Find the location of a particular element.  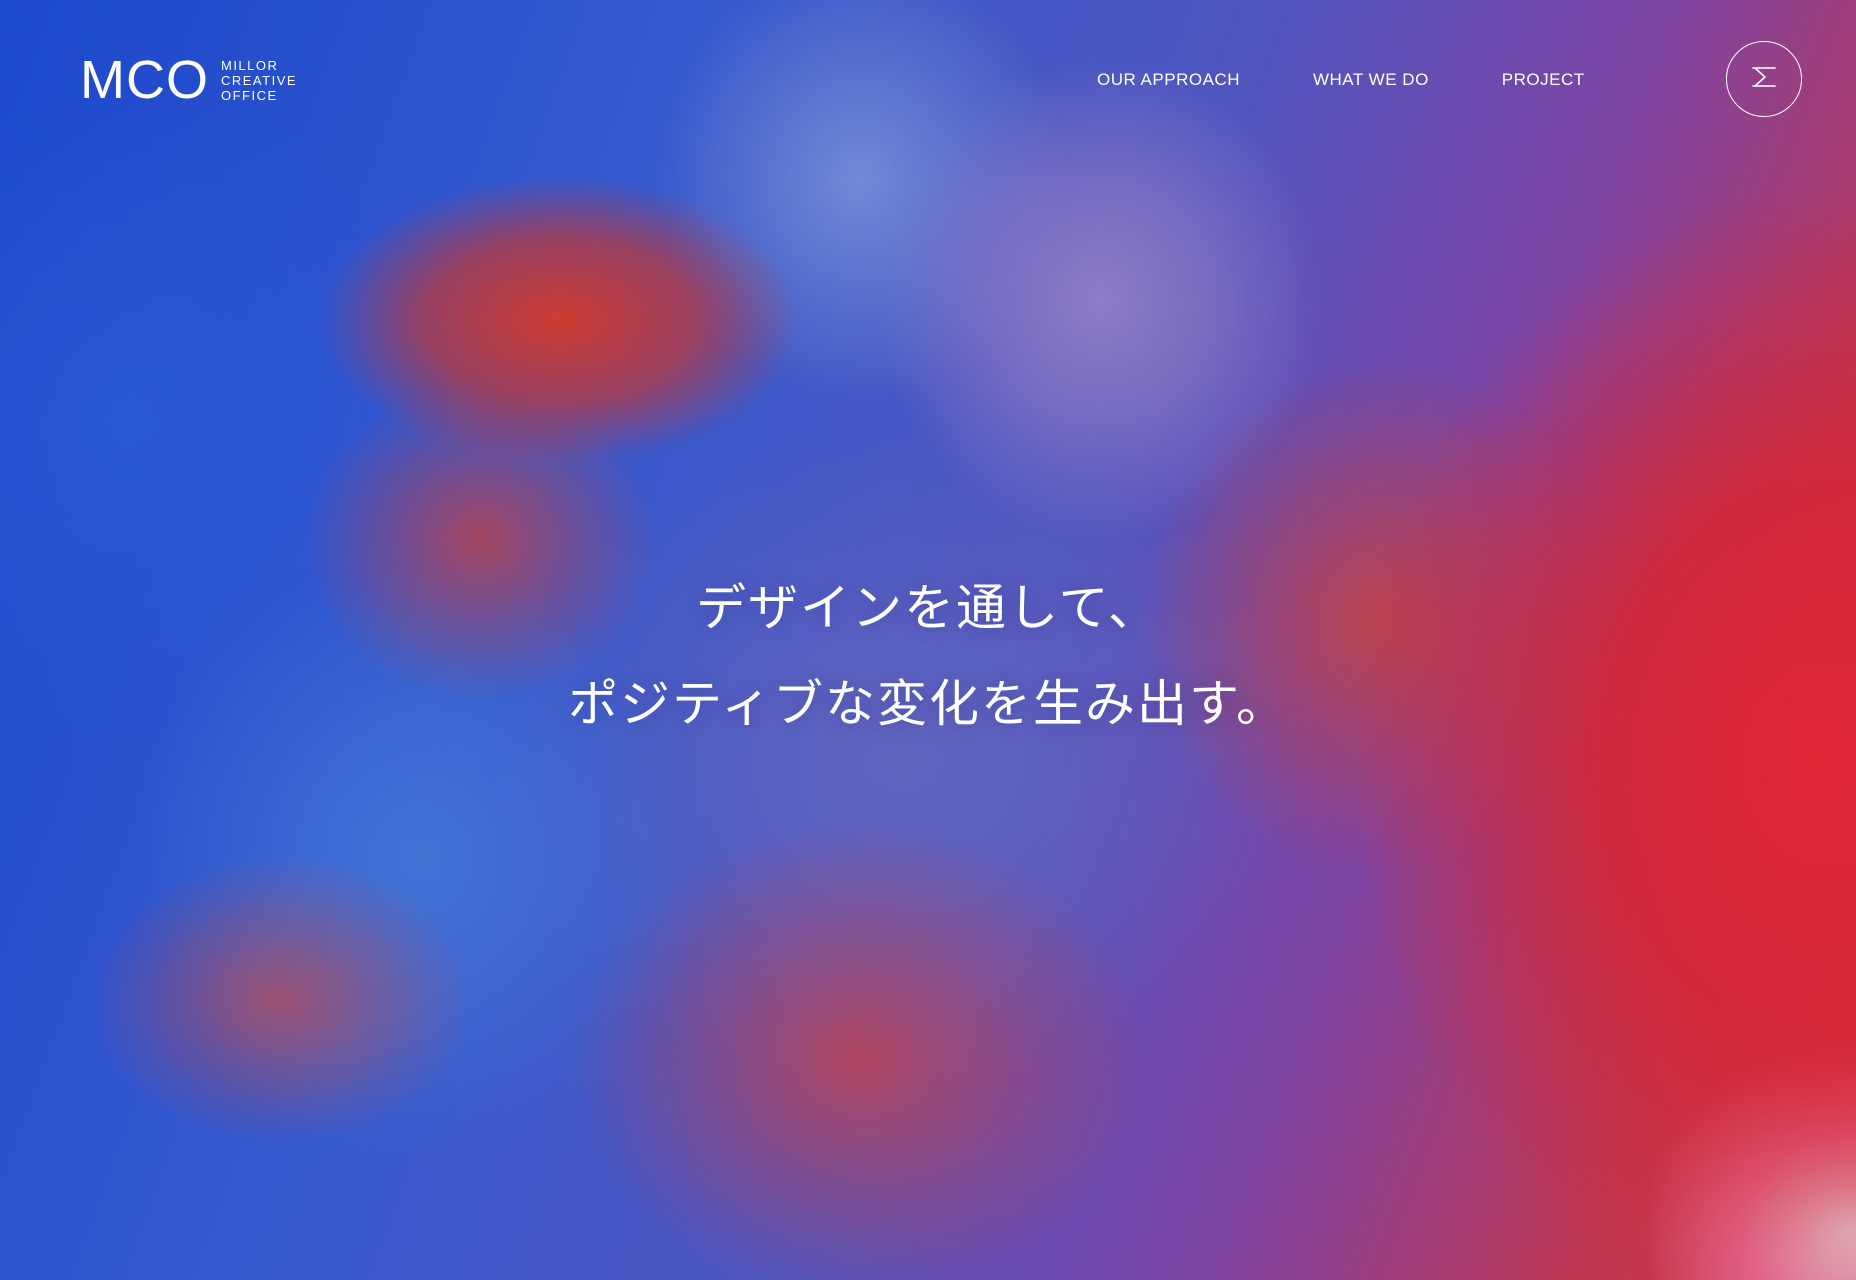

logo-sub-line: CREATIVE is located at coordinates (259, 80).